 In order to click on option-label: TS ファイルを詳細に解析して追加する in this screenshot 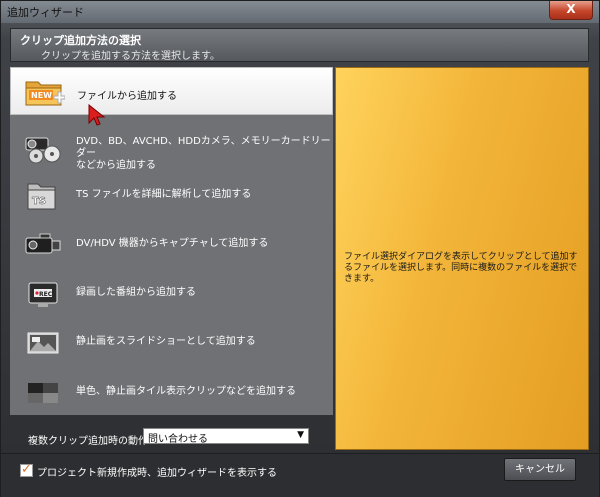, I will do `click(164, 194)`.